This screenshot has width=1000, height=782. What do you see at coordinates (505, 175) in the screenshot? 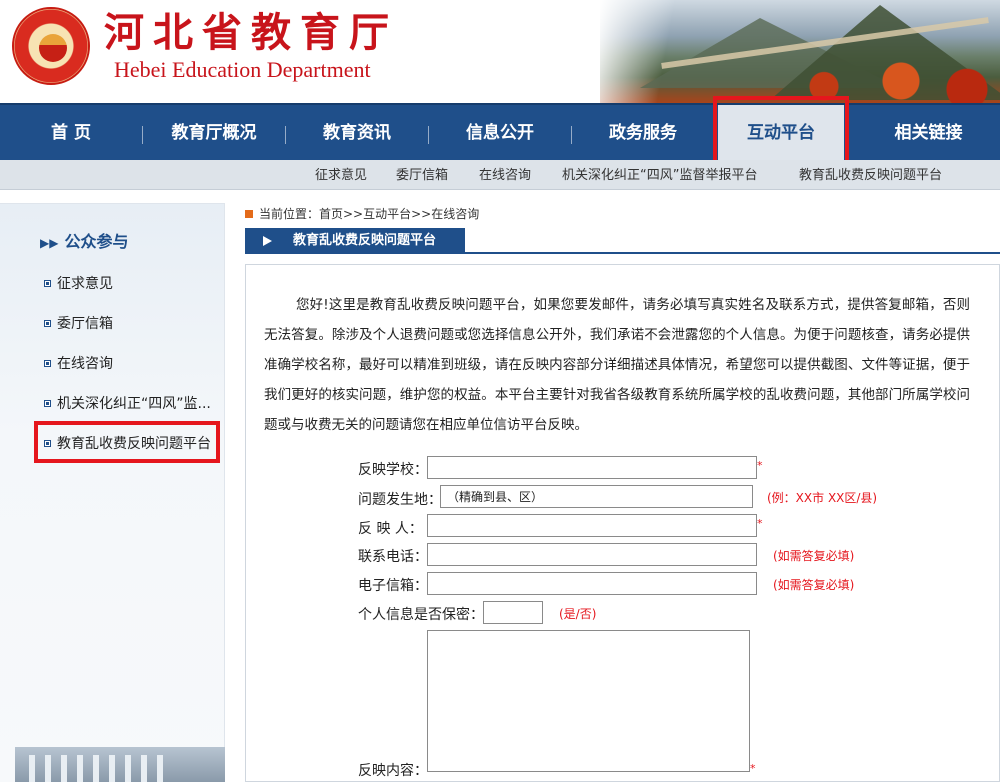
I see `subnav-online-consult: 在线咨询` at bounding box center [505, 175].